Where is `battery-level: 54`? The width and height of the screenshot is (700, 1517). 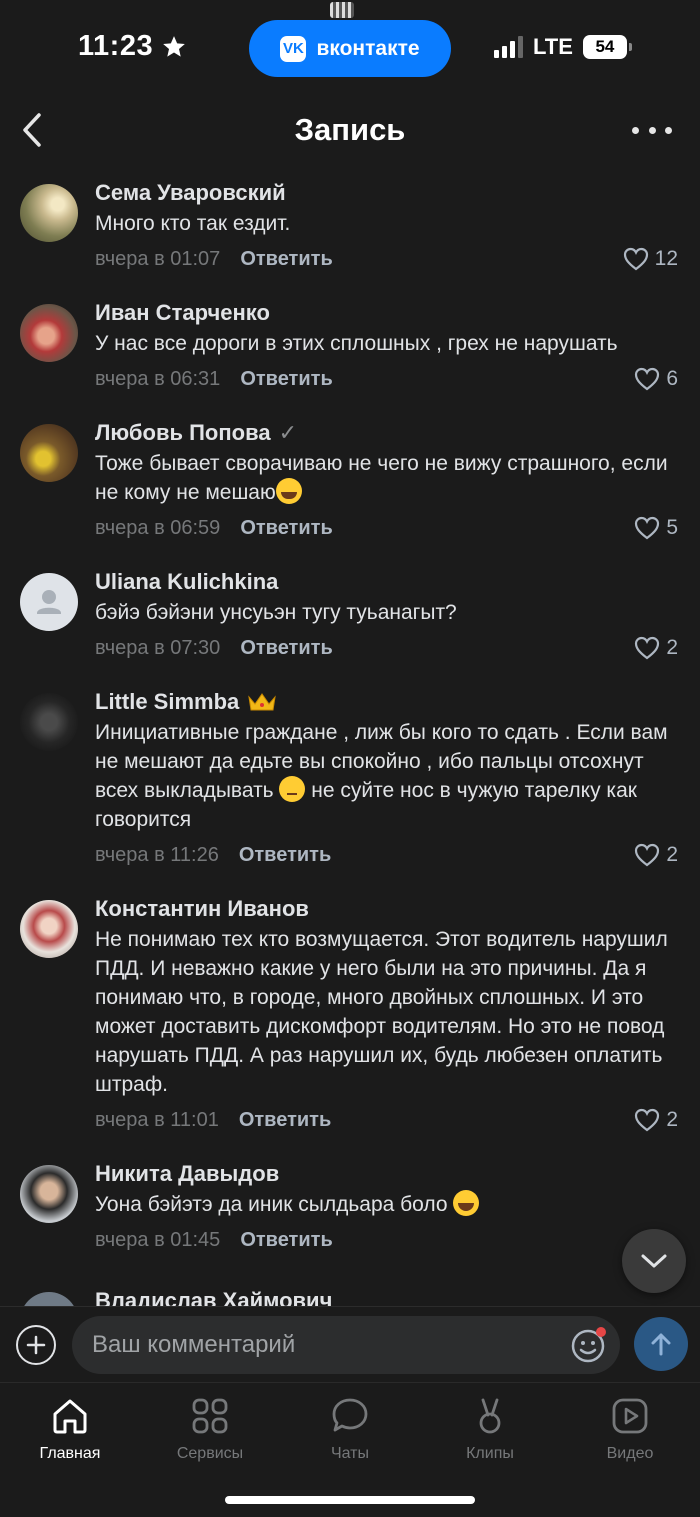
battery-level: 54 is located at coordinates (605, 46).